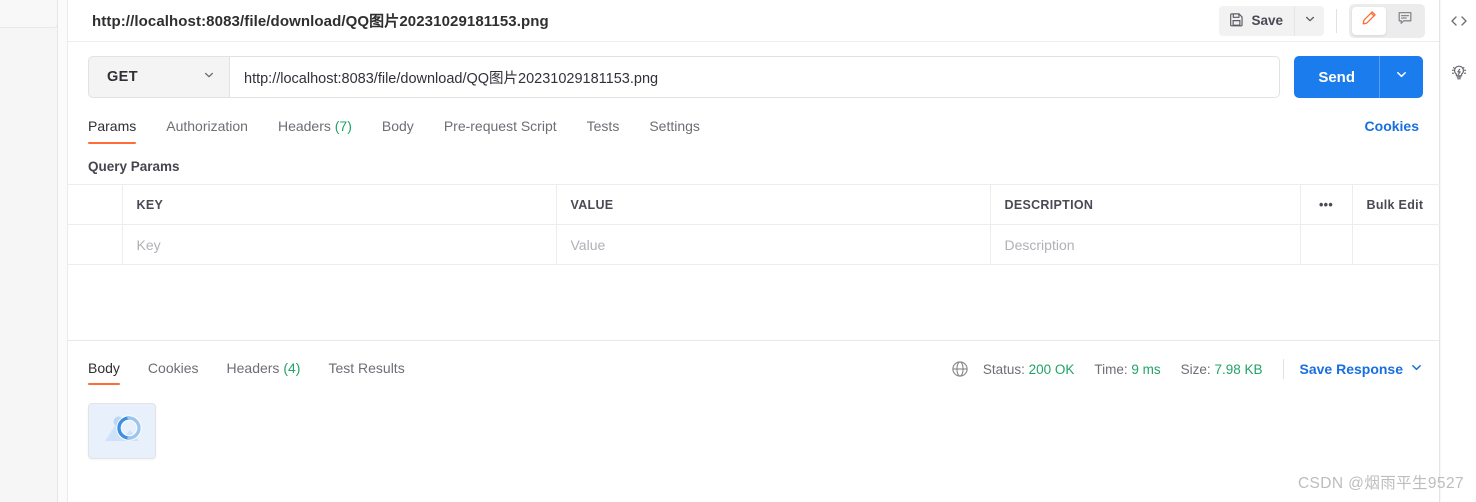 The height and width of the screenshot is (502, 1476). What do you see at coordinates (1238, 369) in the screenshot?
I see `size-value: 7.98 KB` at bounding box center [1238, 369].